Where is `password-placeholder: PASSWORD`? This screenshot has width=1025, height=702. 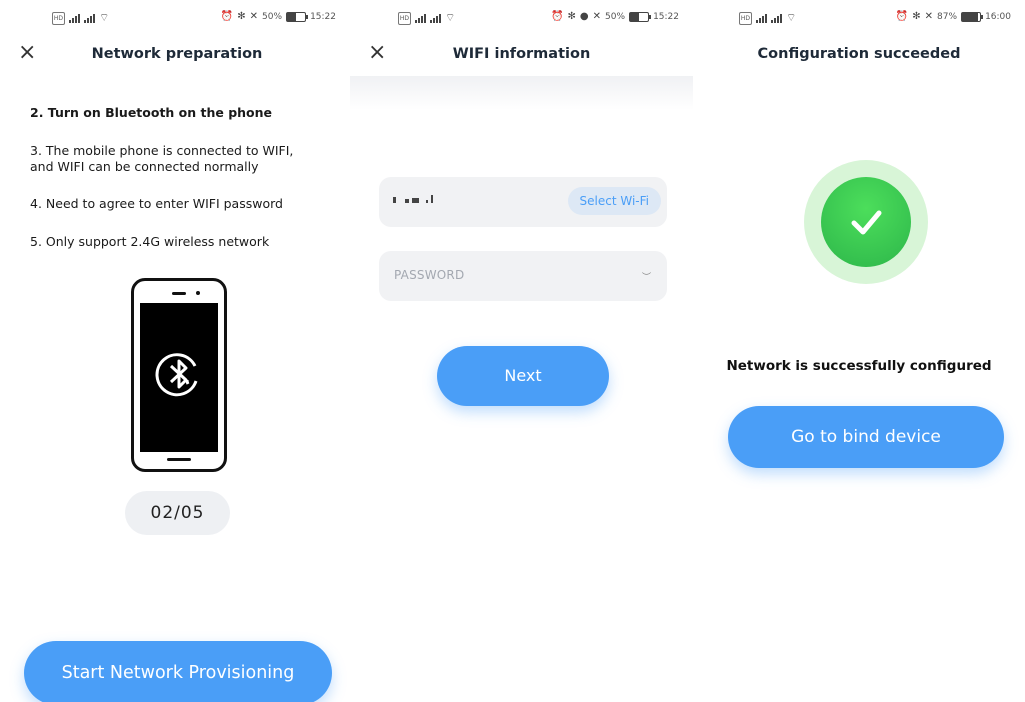 password-placeholder: PASSWORD is located at coordinates (429, 275).